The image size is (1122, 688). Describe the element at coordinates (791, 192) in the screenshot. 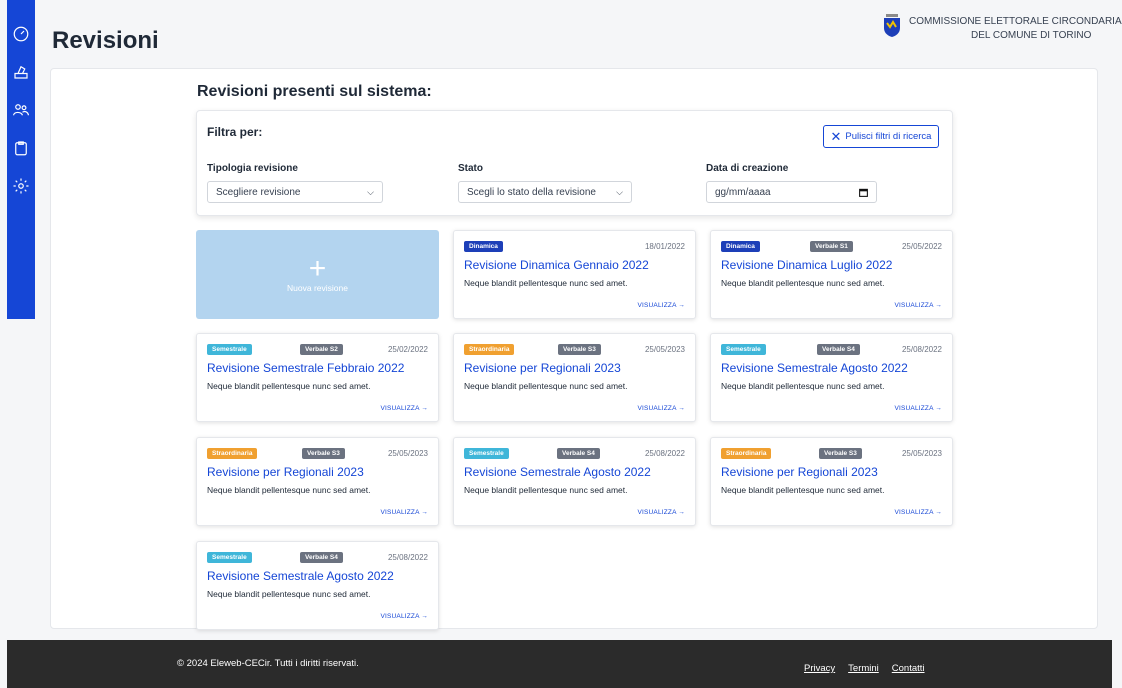

I see `data-creazione-input: gg/mm/aaaa` at that location.